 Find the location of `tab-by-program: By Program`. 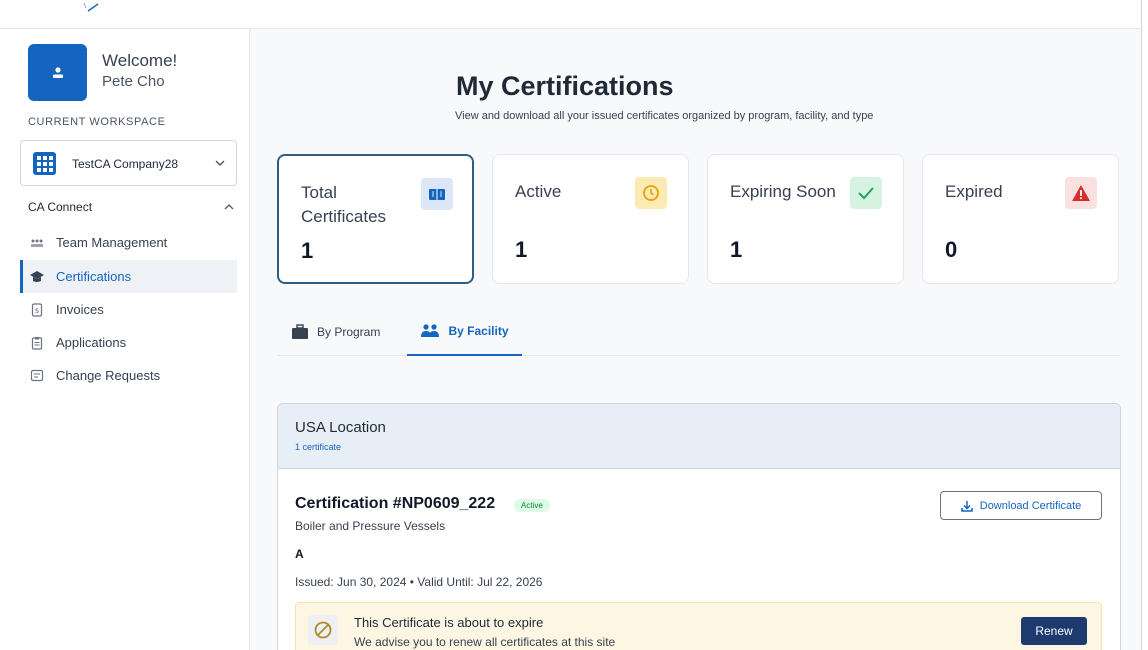

tab-by-program: By Program is located at coordinates (340, 331).